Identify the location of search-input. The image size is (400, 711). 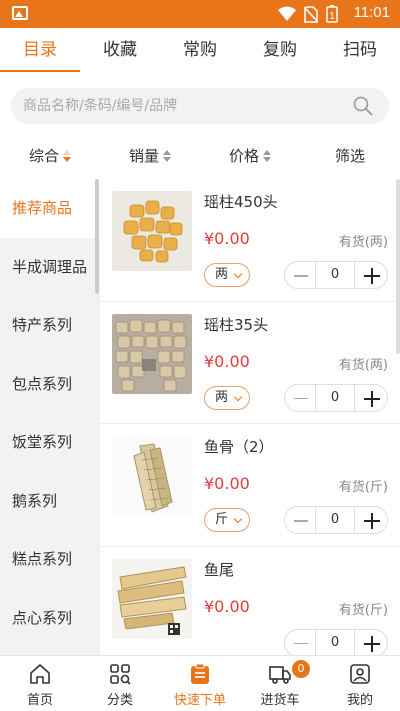
(183, 106).